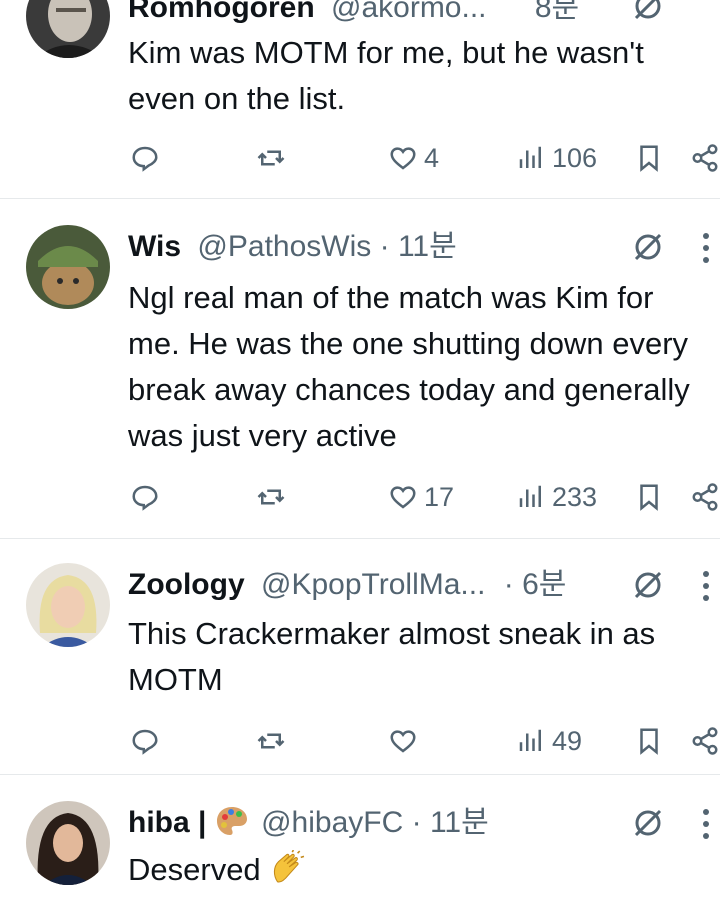 This screenshot has height=912, width=720. What do you see at coordinates (154, 246) in the screenshot?
I see `author-name: Wis` at bounding box center [154, 246].